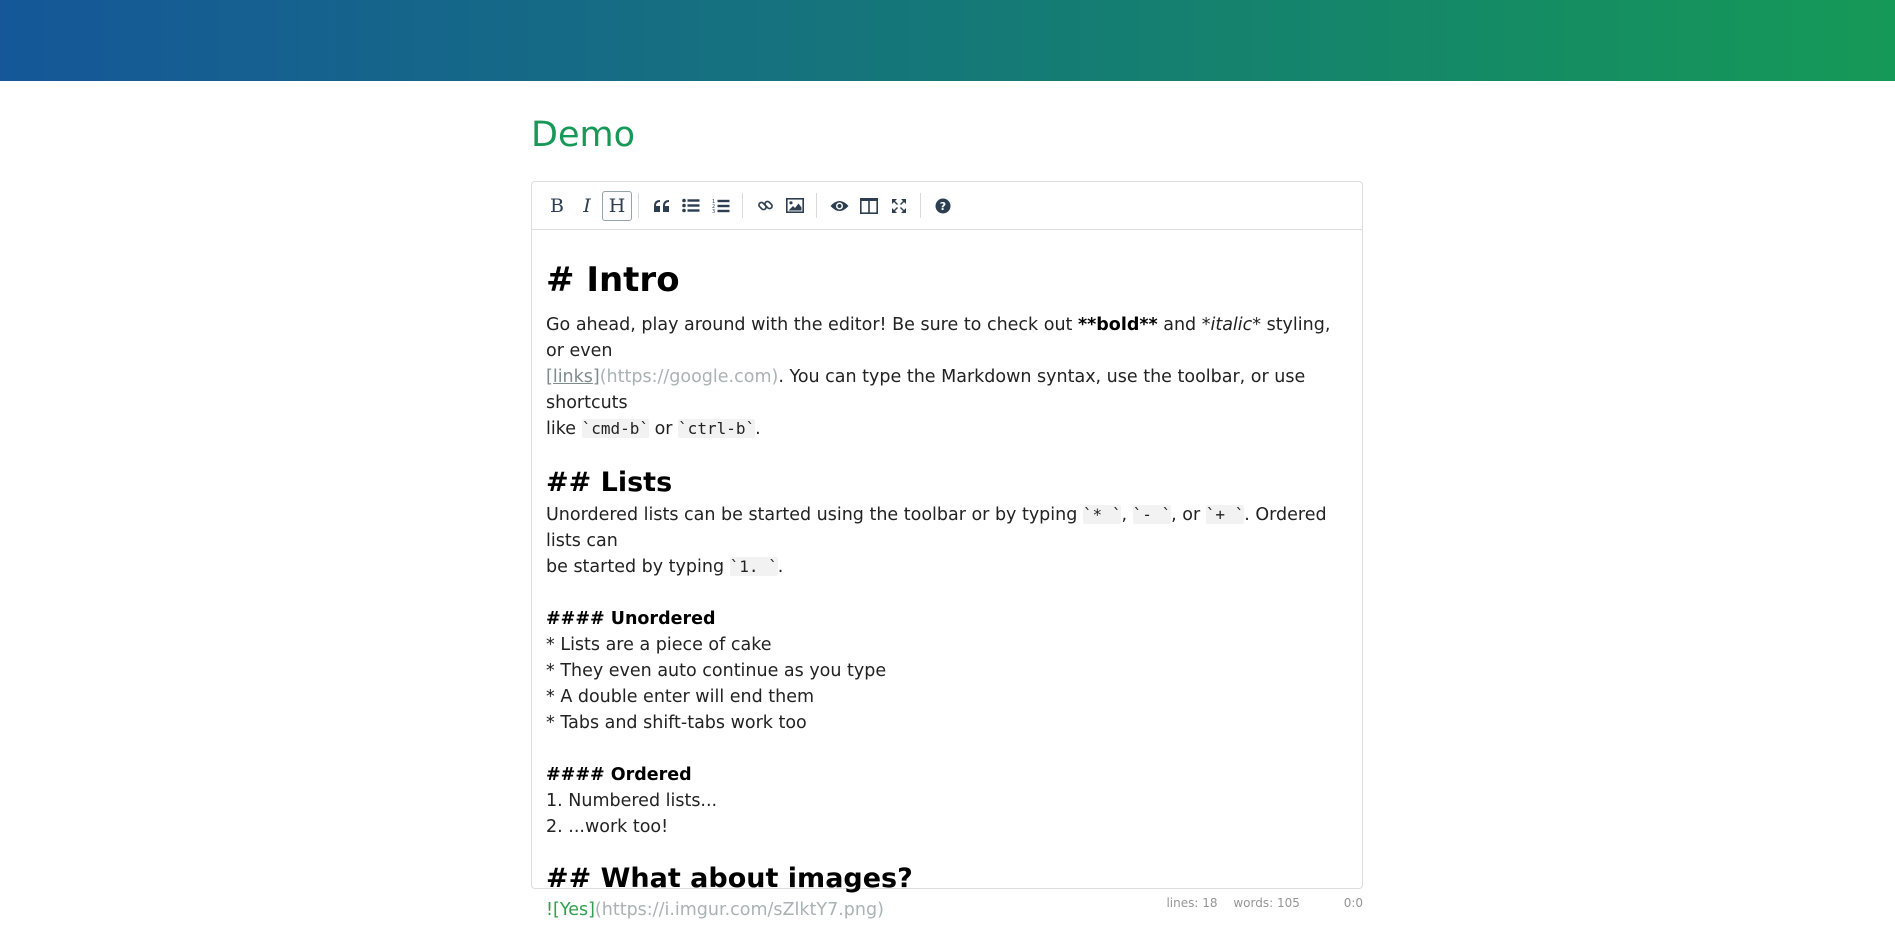 The width and height of the screenshot is (1895, 944). I want to click on lists-paragraph-line2: be started by typing `1. `., so click(947, 567).